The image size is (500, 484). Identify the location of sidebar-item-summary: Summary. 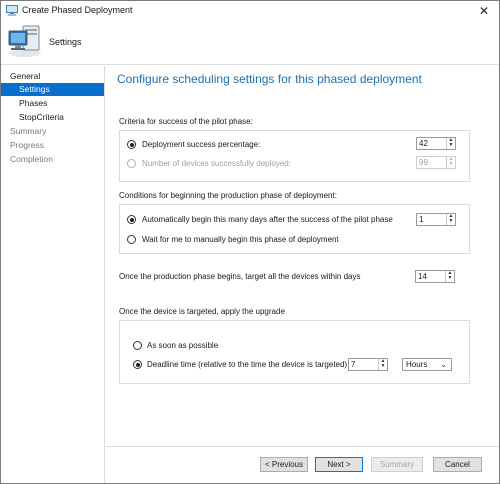
(52, 131).